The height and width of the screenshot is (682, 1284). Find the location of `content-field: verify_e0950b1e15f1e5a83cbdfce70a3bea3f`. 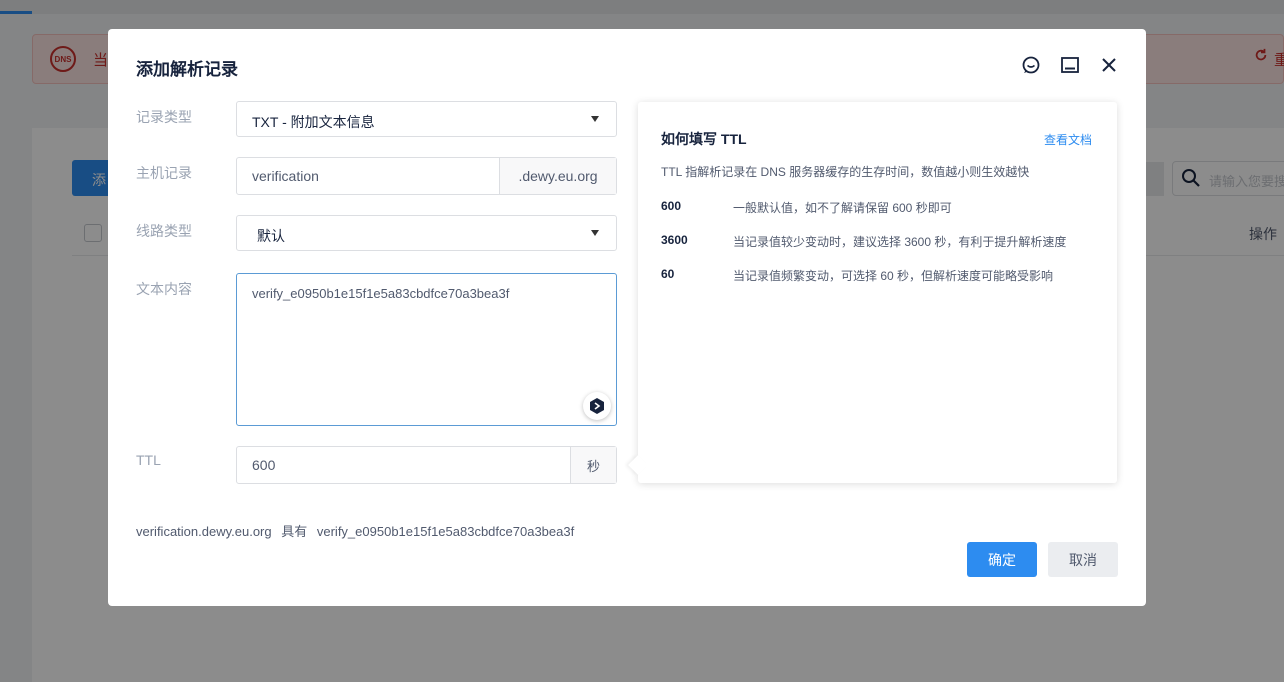

content-field: verify_e0950b1e15f1e5a83cbdfce70a3bea3f is located at coordinates (426, 349).